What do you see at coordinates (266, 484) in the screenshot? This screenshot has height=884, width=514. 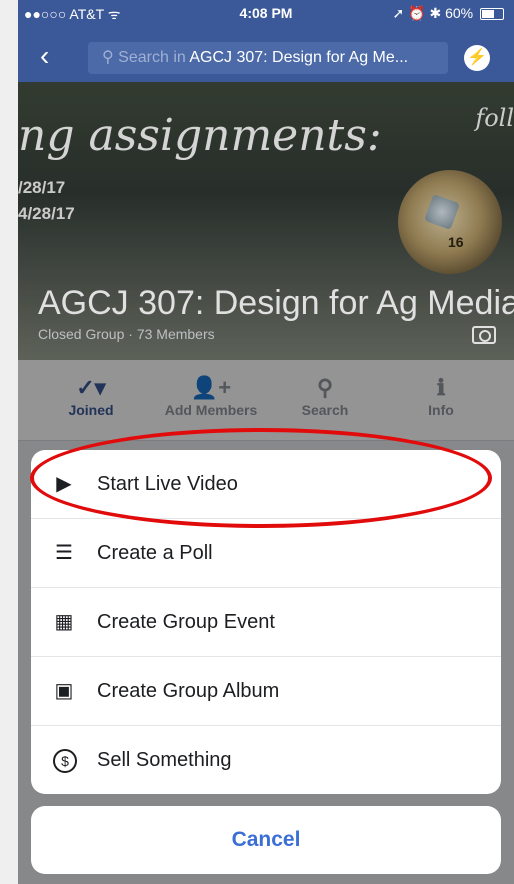 I see `start-live-video-option: ▶ Start Live Video` at bounding box center [266, 484].